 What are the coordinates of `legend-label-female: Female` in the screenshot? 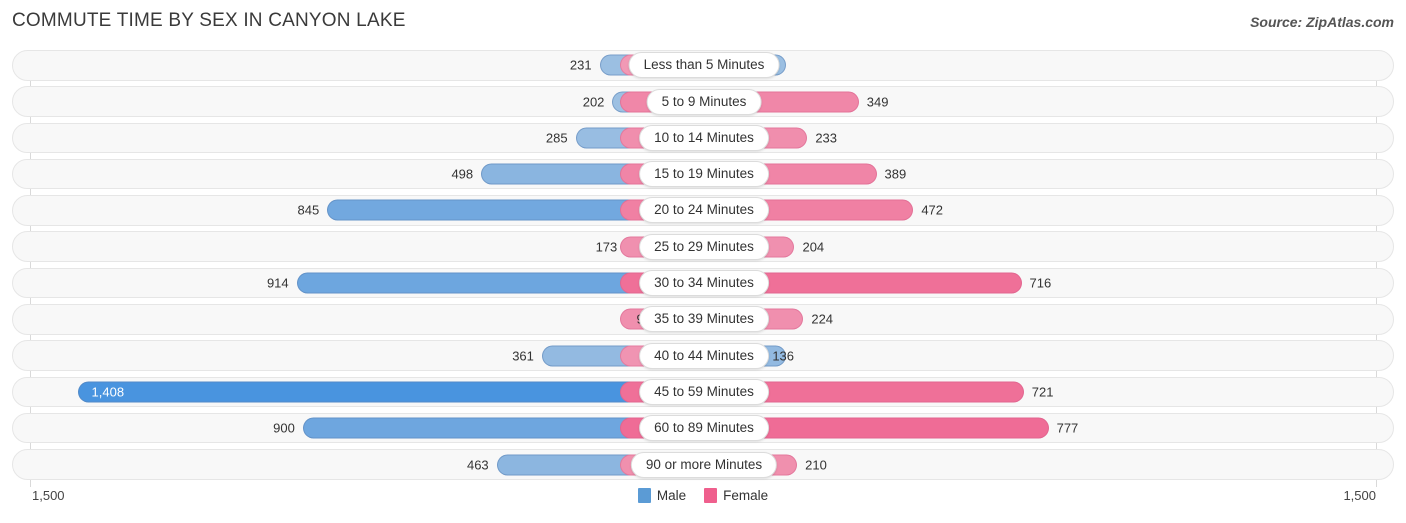 It's located at (746, 495).